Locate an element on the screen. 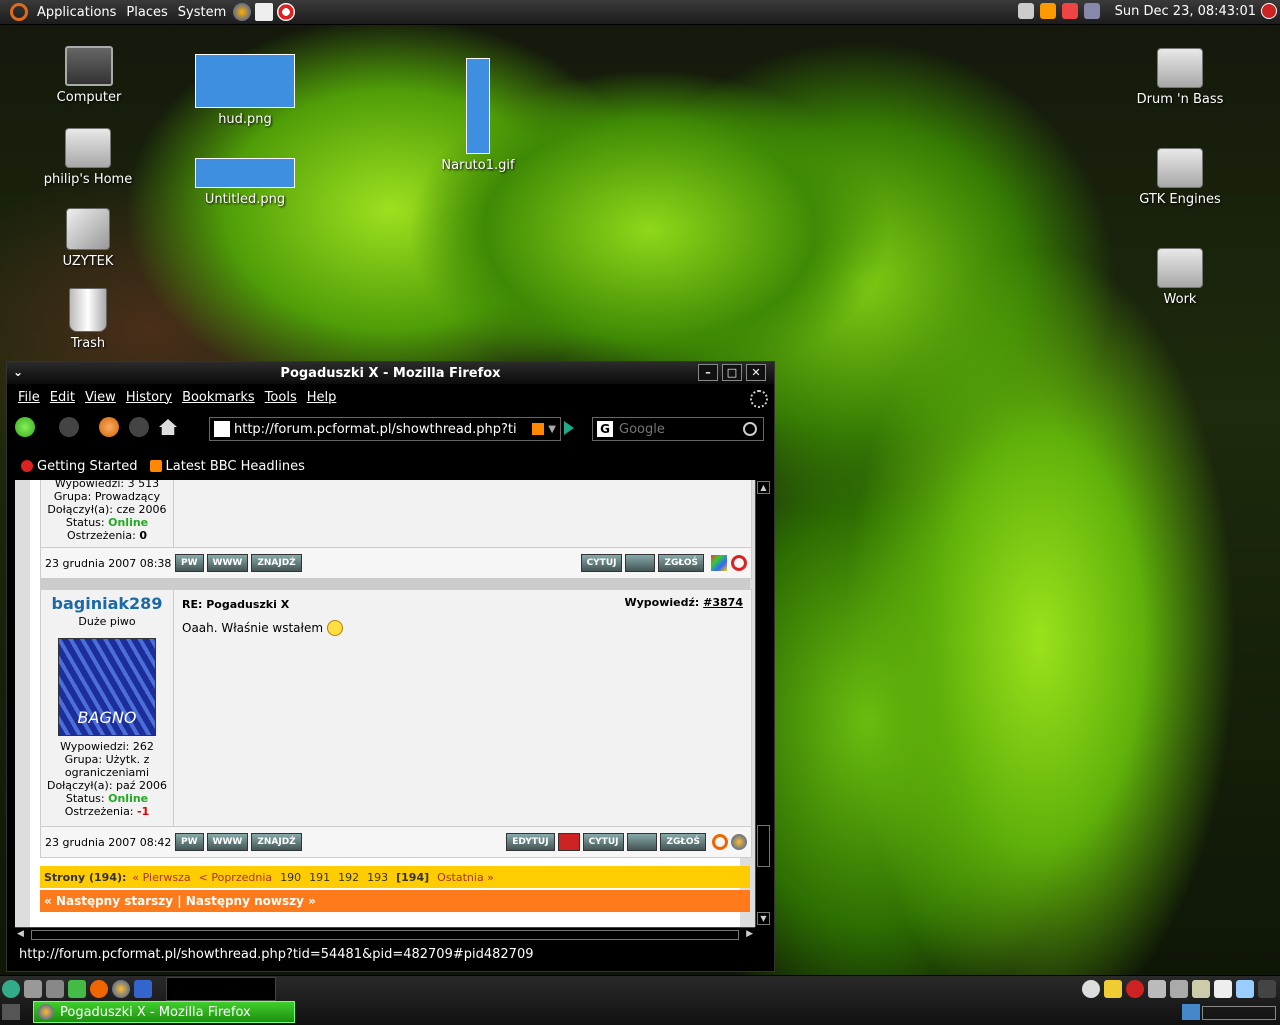 Image resolution: width=1280 pixels, height=1025 pixels. post-permalink: #3874 is located at coordinates (723, 602).